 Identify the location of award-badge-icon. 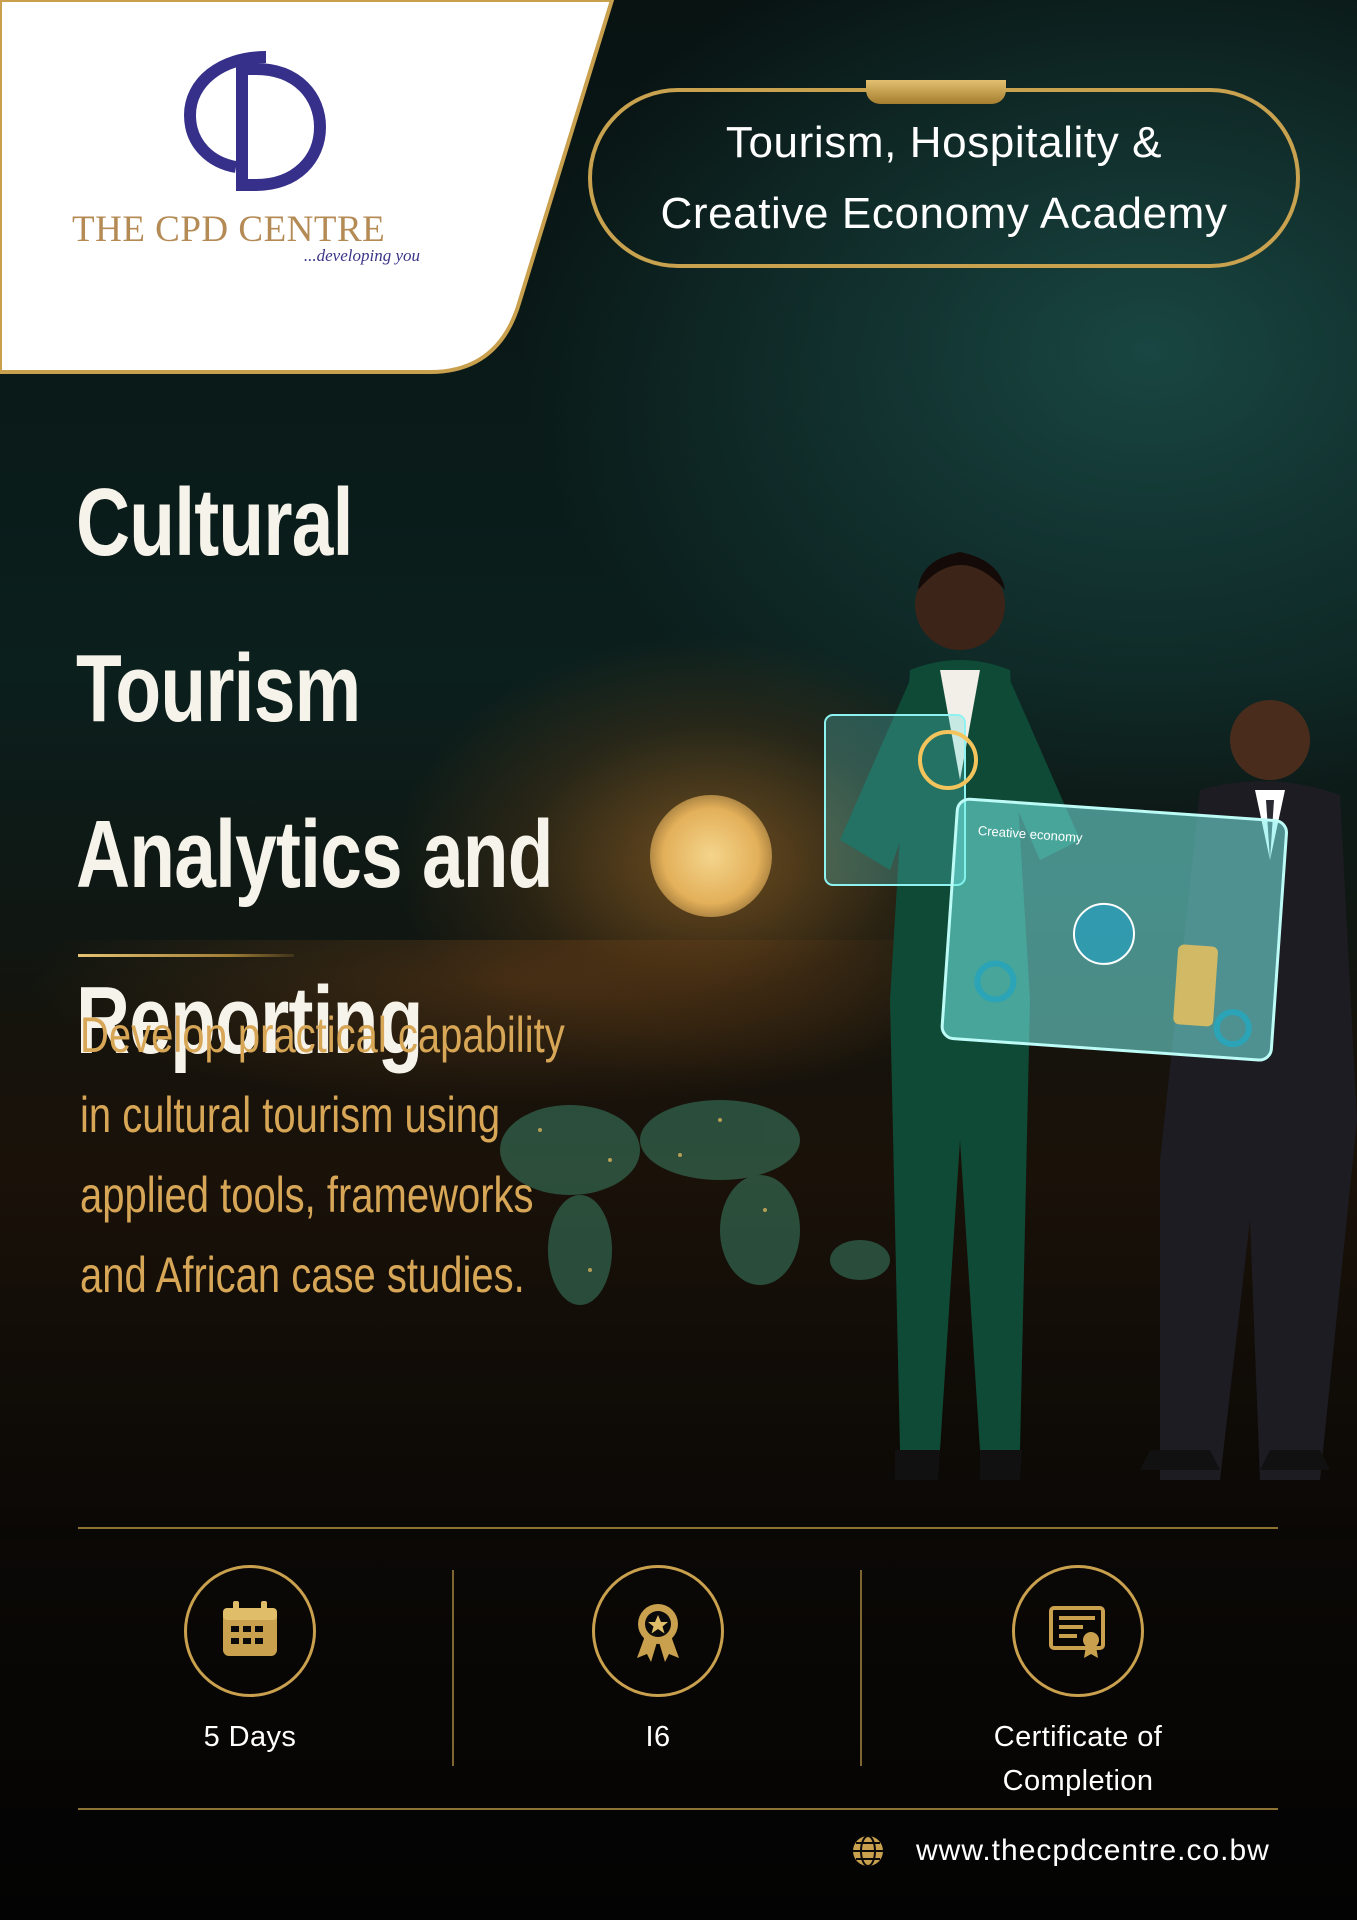
(658, 1633).